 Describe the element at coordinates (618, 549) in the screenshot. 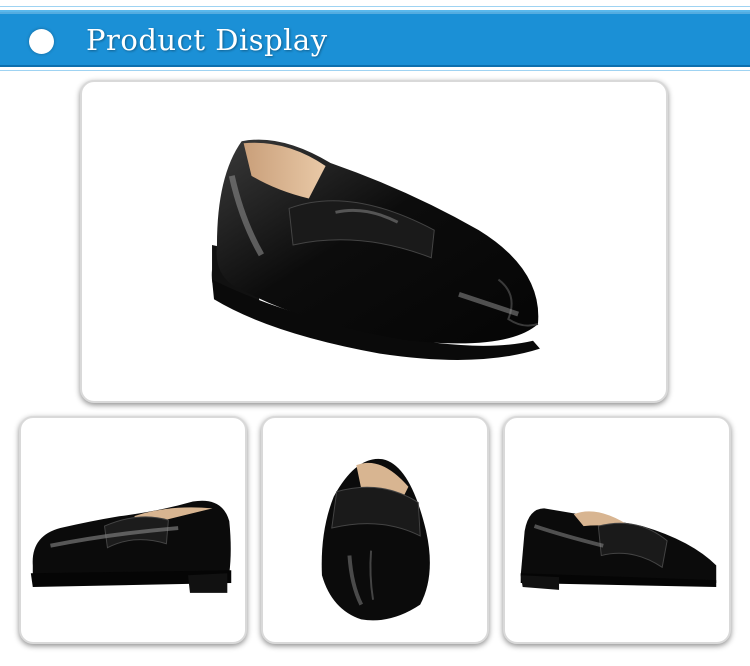

I see `shoe-illustration-angled` at that location.